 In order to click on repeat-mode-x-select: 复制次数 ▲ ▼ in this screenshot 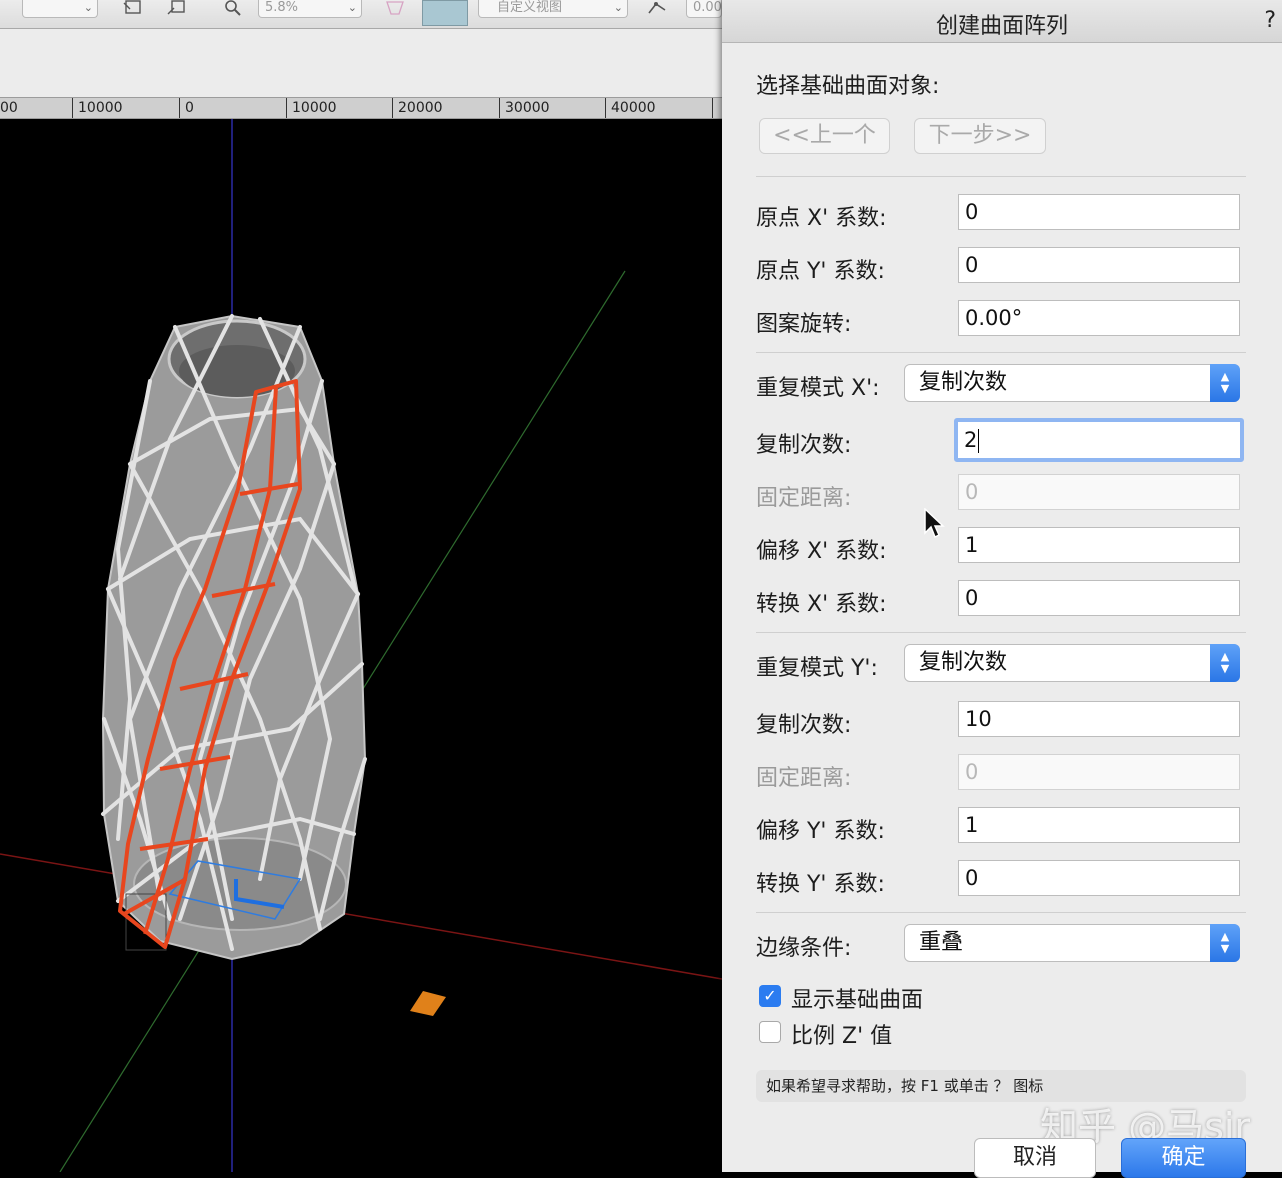, I will do `click(1072, 383)`.